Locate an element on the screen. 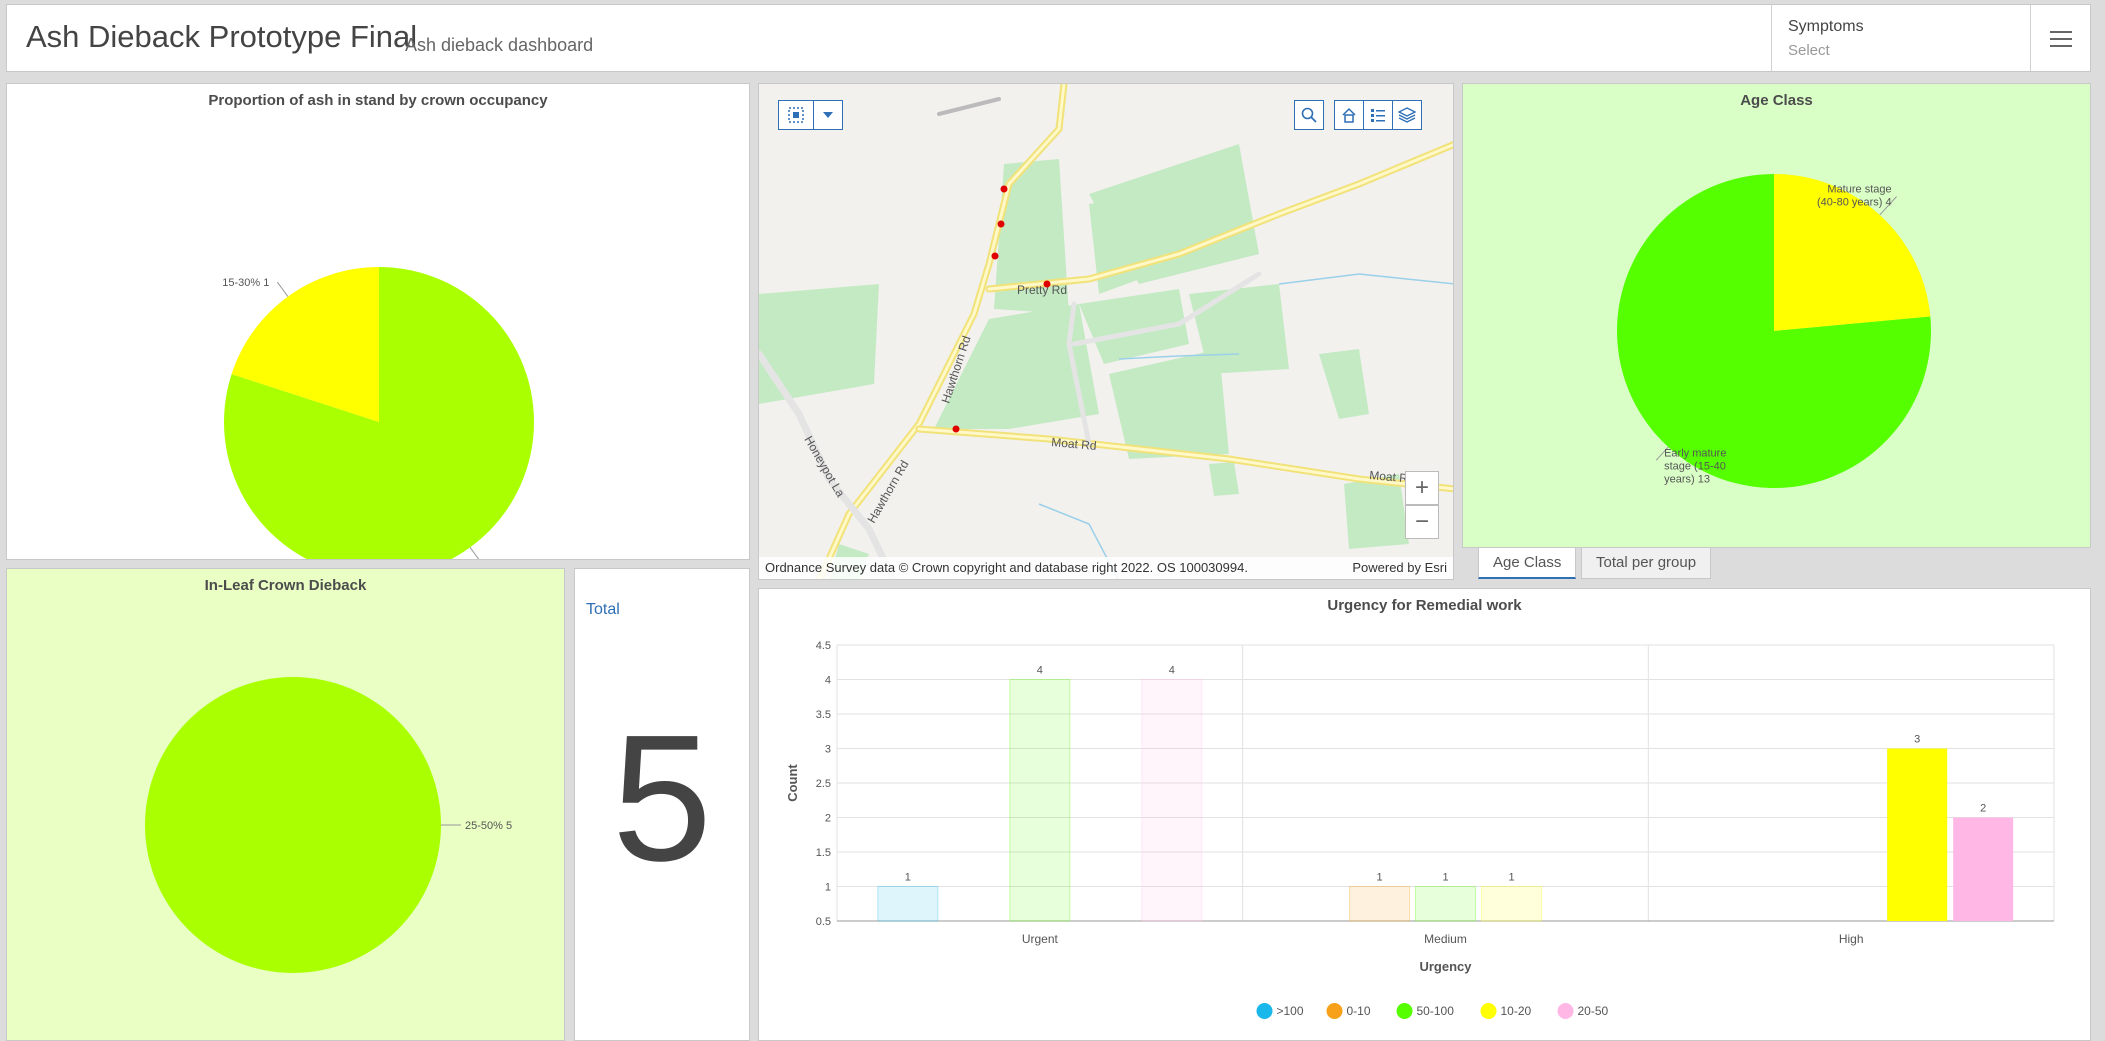 The image size is (2105, 1041). legend-label: 0-10 is located at coordinates (1359, 1011).